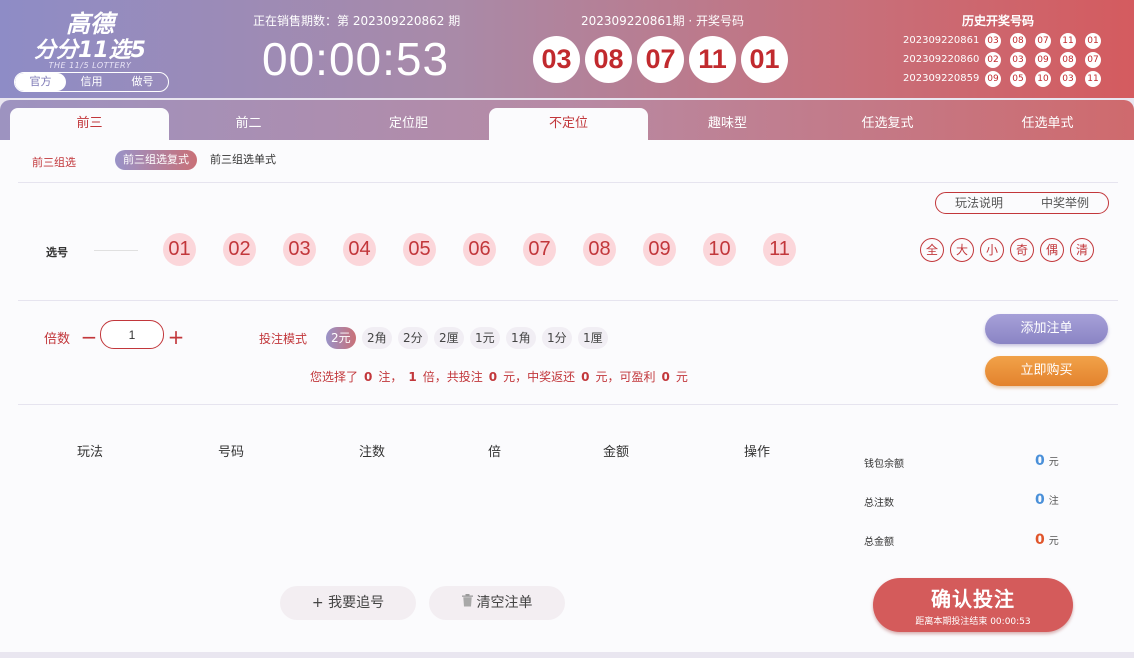 This screenshot has width=1134, height=658. What do you see at coordinates (979, 203) in the screenshot?
I see `rules-button: 玩法说明` at bounding box center [979, 203].